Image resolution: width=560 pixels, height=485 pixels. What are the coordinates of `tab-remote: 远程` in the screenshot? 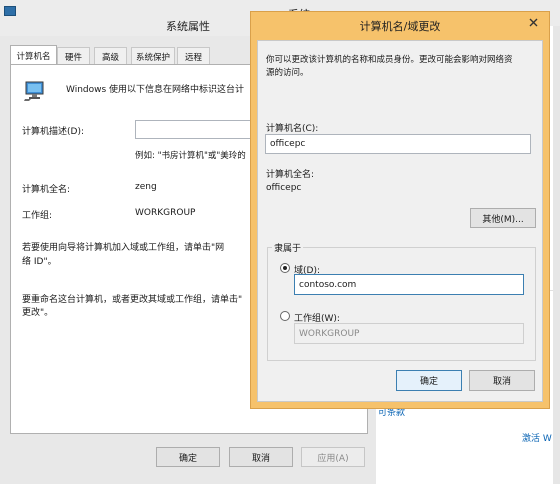 It's located at (193, 56).